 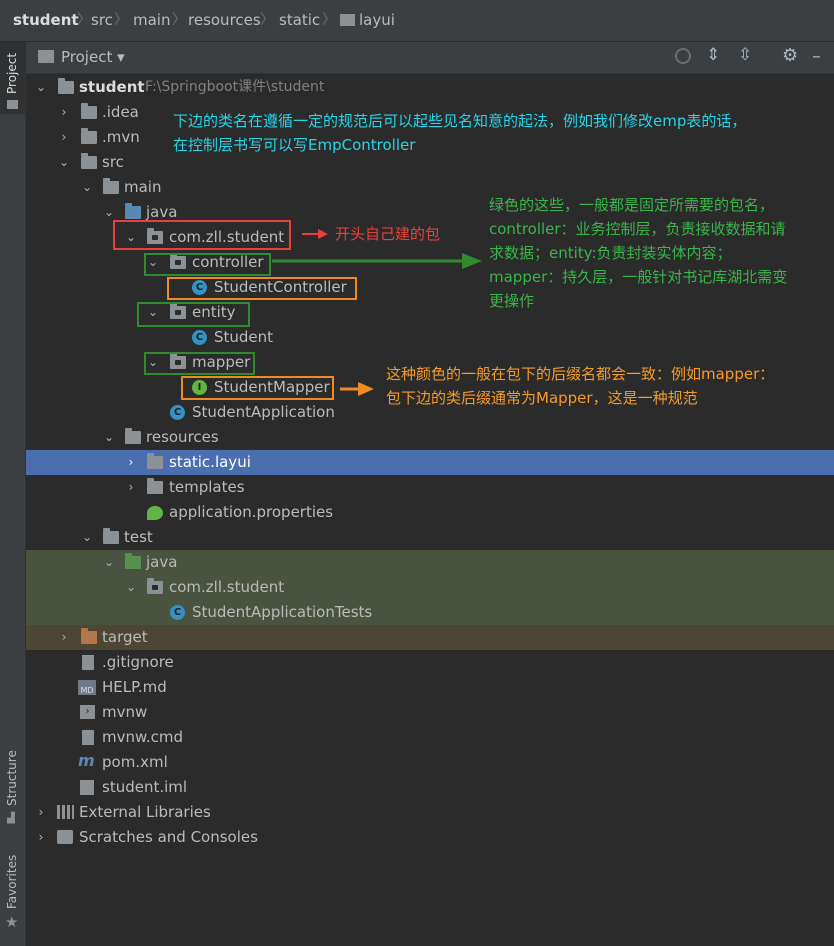 What do you see at coordinates (155, 586) in the screenshot?
I see `package-icon` at bounding box center [155, 586].